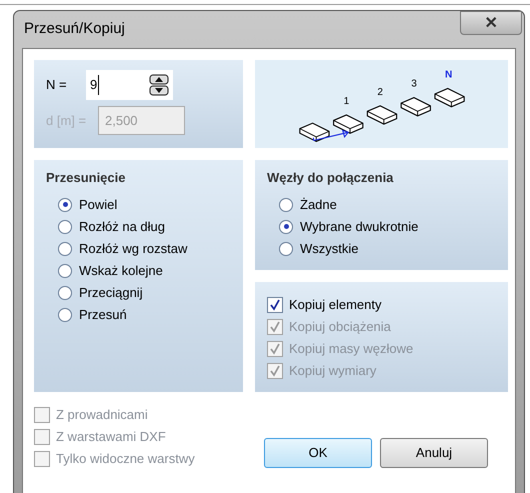 The width and height of the screenshot is (530, 493). What do you see at coordinates (98, 205) in the screenshot?
I see `option-label: Powiel` at bounding box center [98, 205].